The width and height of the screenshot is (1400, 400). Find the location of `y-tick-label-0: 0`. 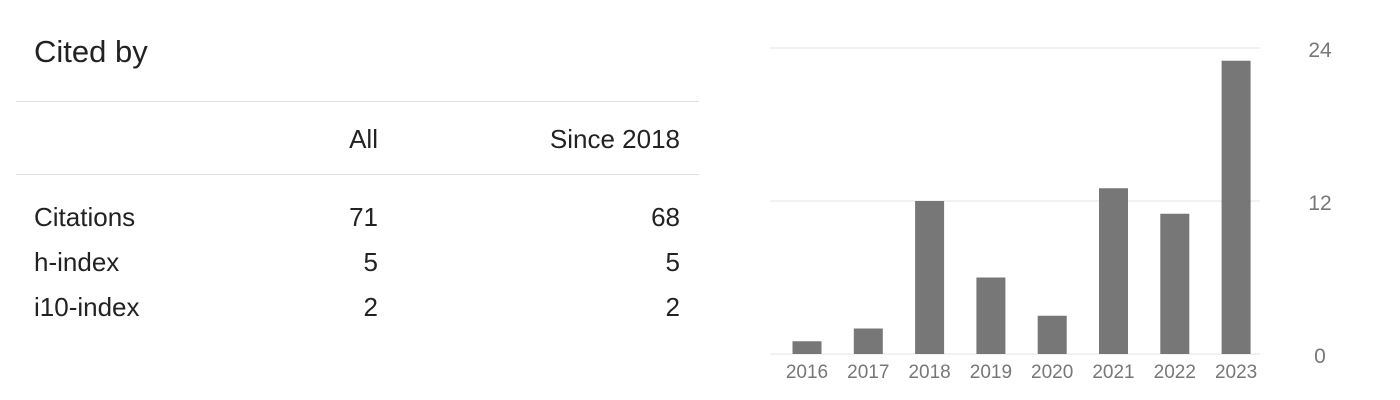

y-tick-label-0: 0 is located at coordinates (1320, 356).